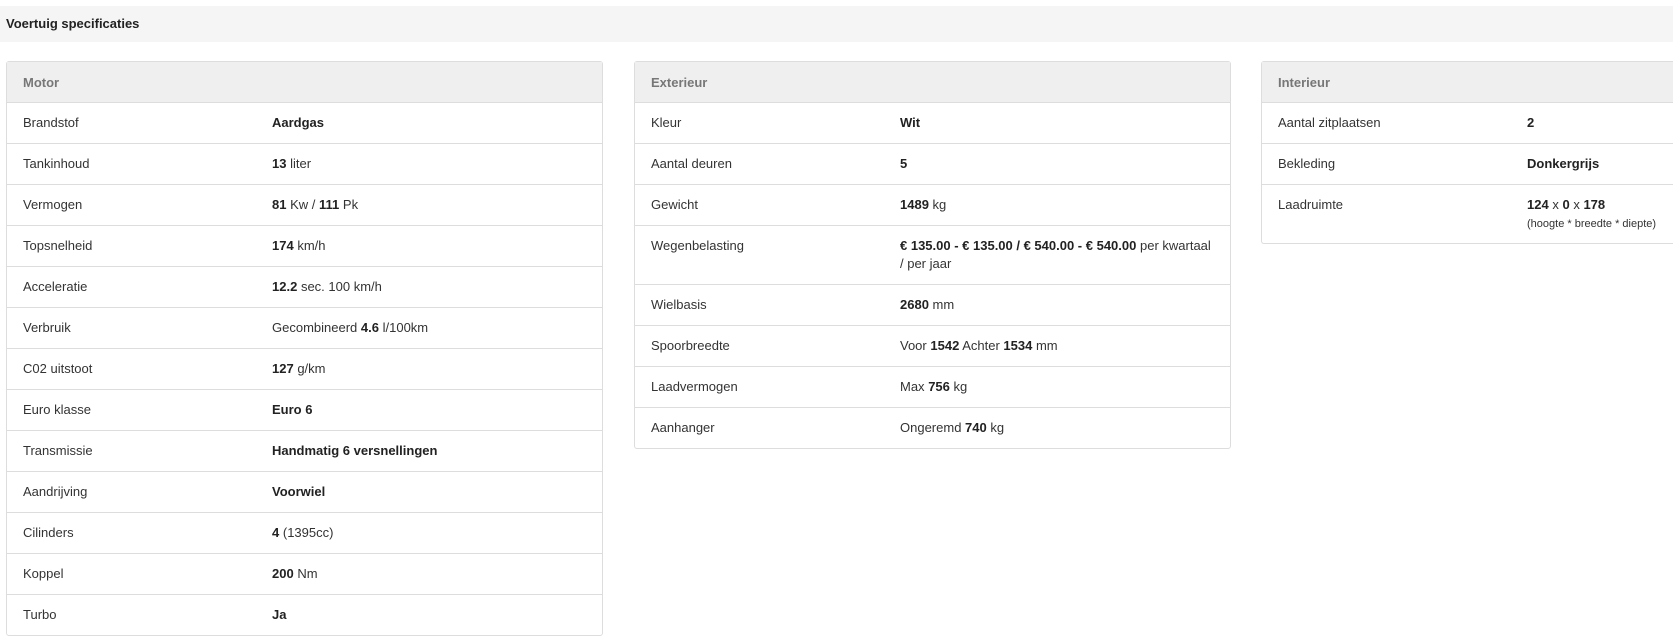 Image resolution: width=1673 pixels, height=636 pixels. I want to click on spec-value: Aardgas, so click(298, 122).